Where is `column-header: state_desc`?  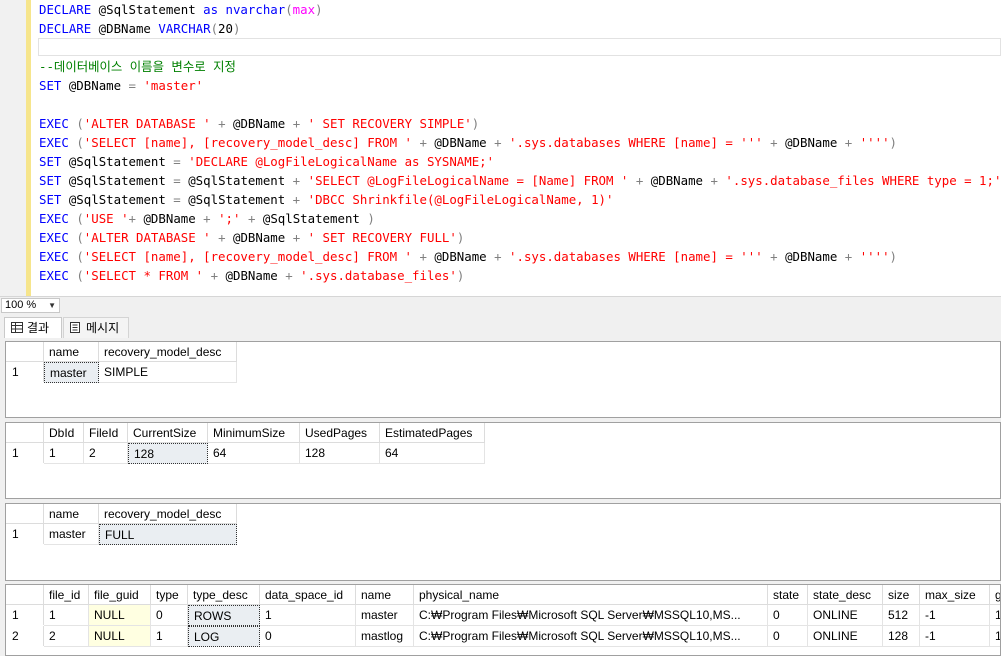 column-header: state_desc is located at coordinates (845, 595).